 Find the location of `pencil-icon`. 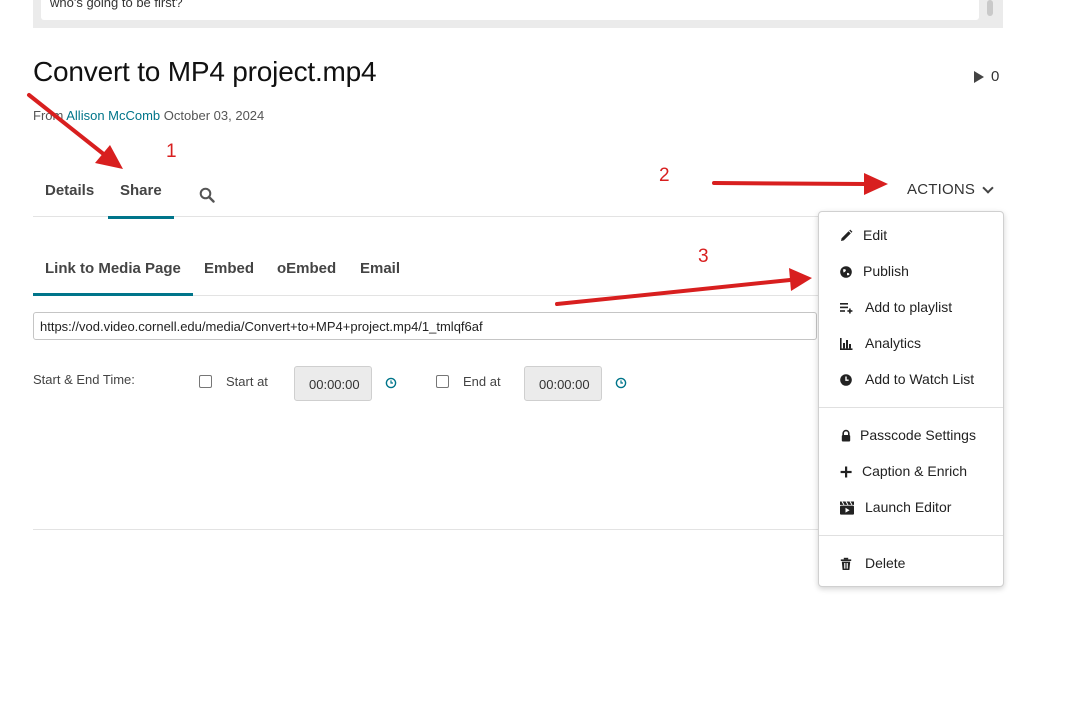

pencil-icon is located at coordinates (847, 235).